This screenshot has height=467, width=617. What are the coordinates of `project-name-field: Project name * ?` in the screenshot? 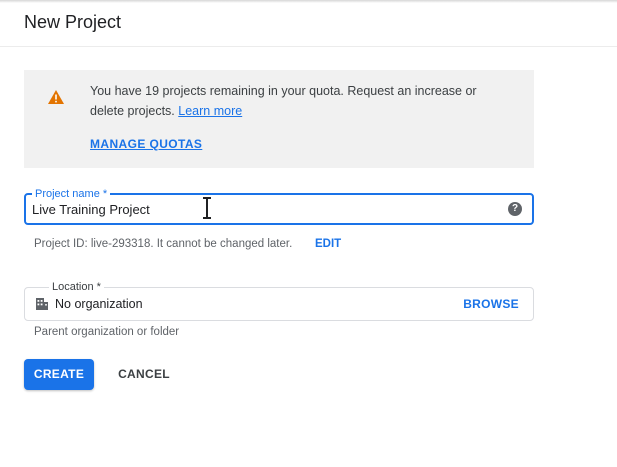 It's located at (279, 206).